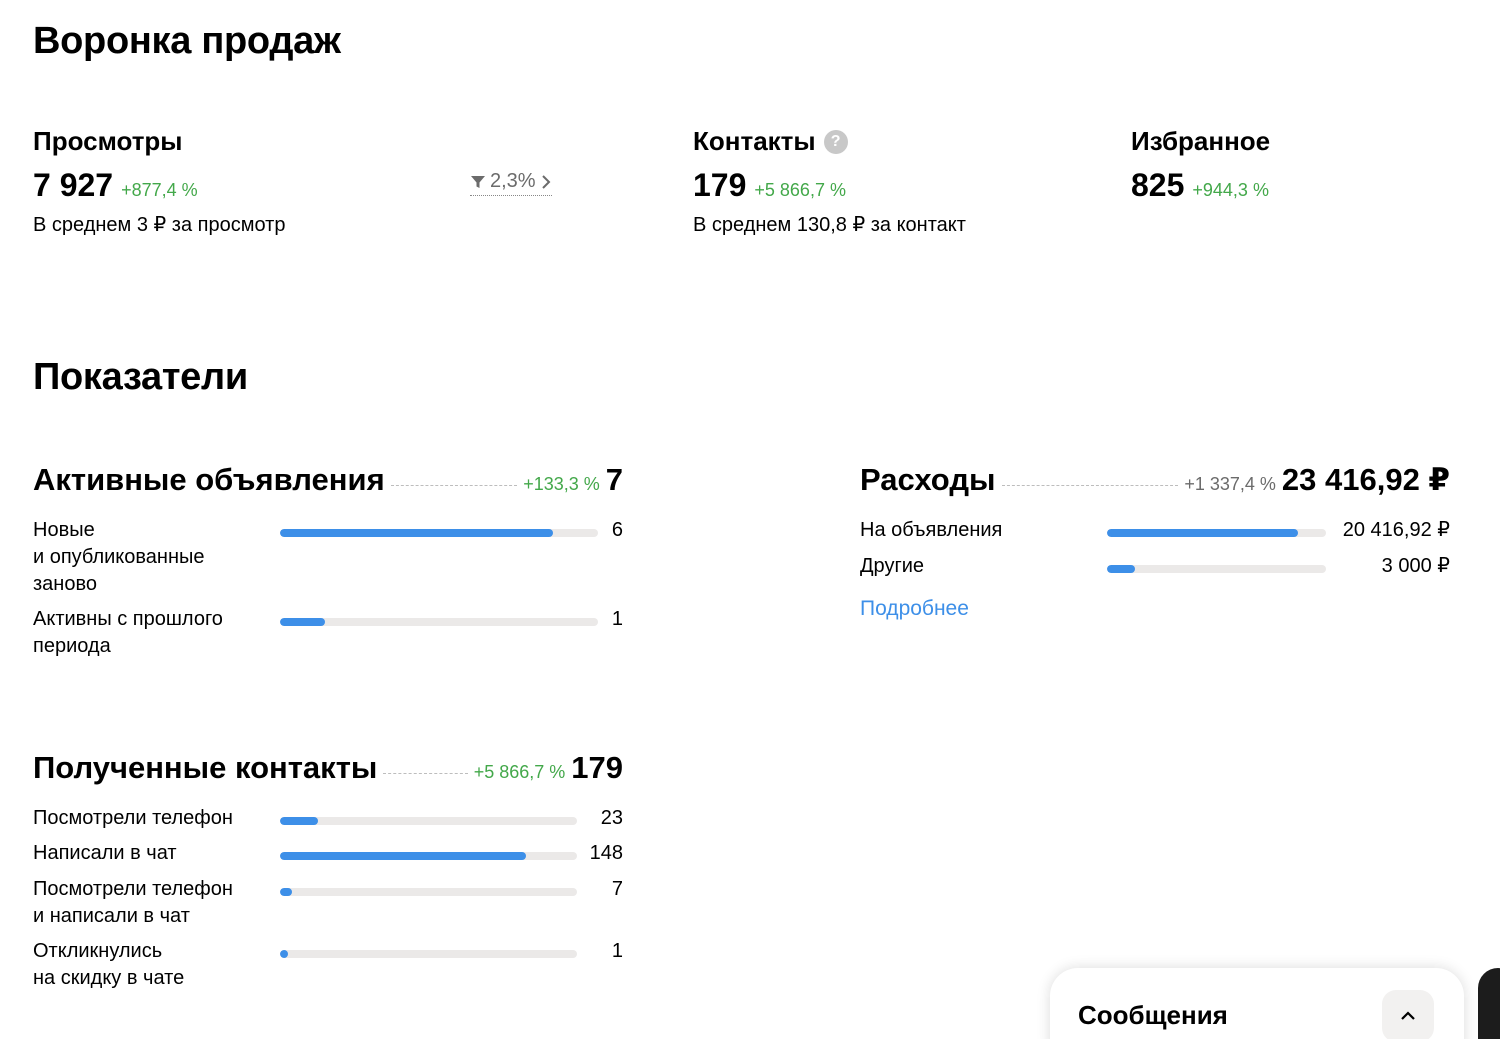 The width and height of the screenshot is (1500, 1039). I want to click on conversion-value: 2,3%, so click(513, 181).